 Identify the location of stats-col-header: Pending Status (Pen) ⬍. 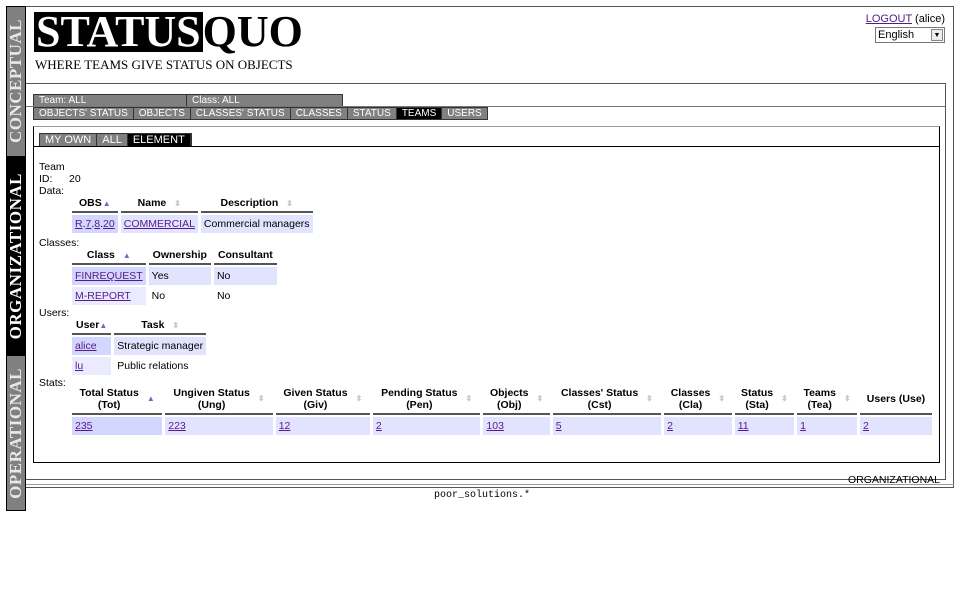
(426, 400).